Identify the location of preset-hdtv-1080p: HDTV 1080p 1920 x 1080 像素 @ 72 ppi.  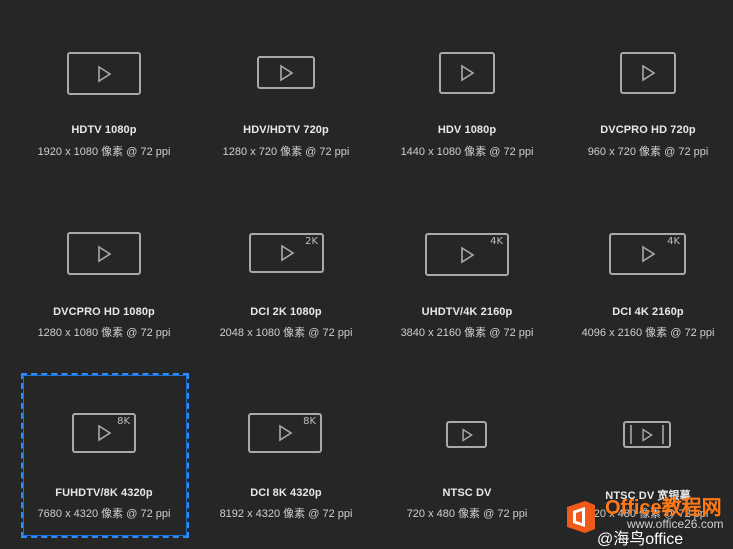
(104, 100).